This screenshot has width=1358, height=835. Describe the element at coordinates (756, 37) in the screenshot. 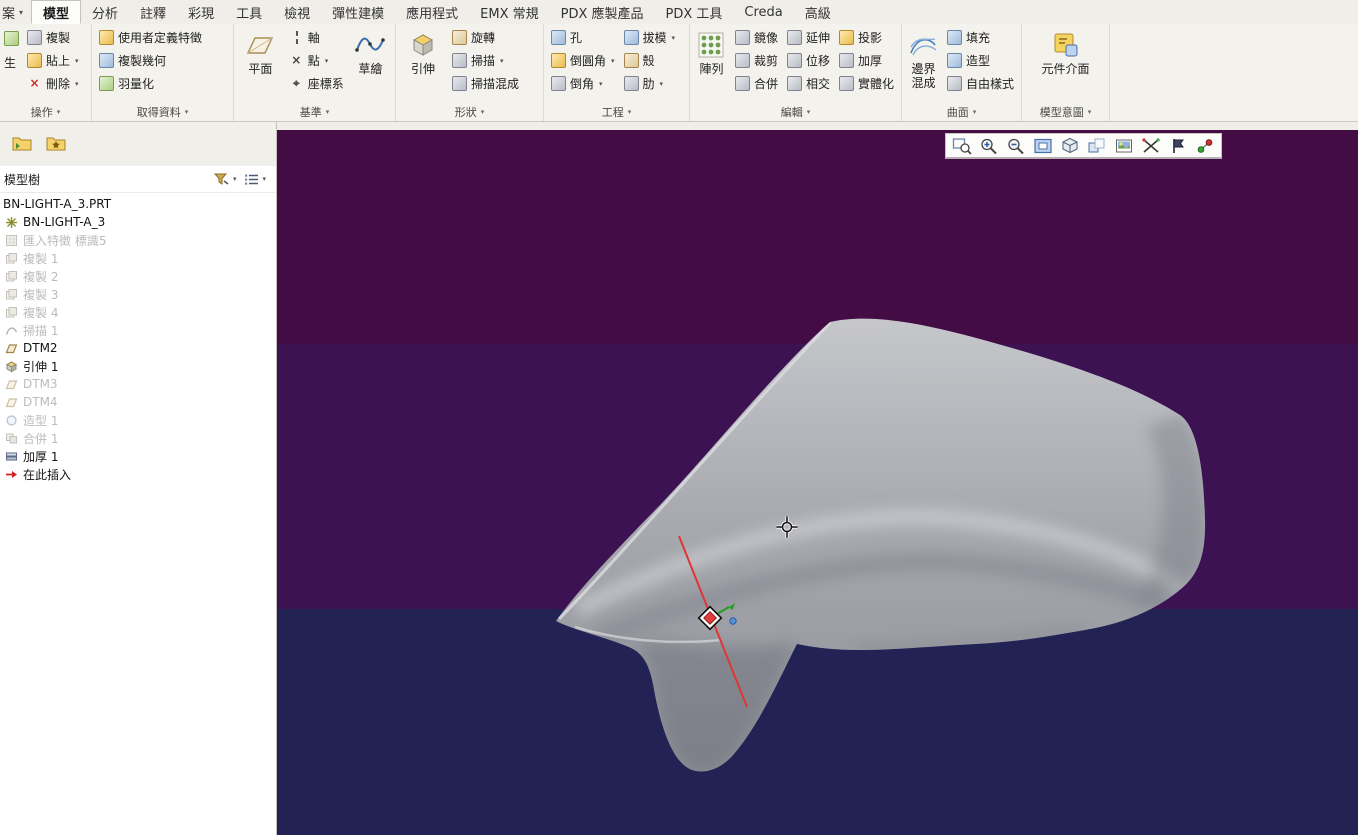

I see `mirror-button: 鏡像` at that location.